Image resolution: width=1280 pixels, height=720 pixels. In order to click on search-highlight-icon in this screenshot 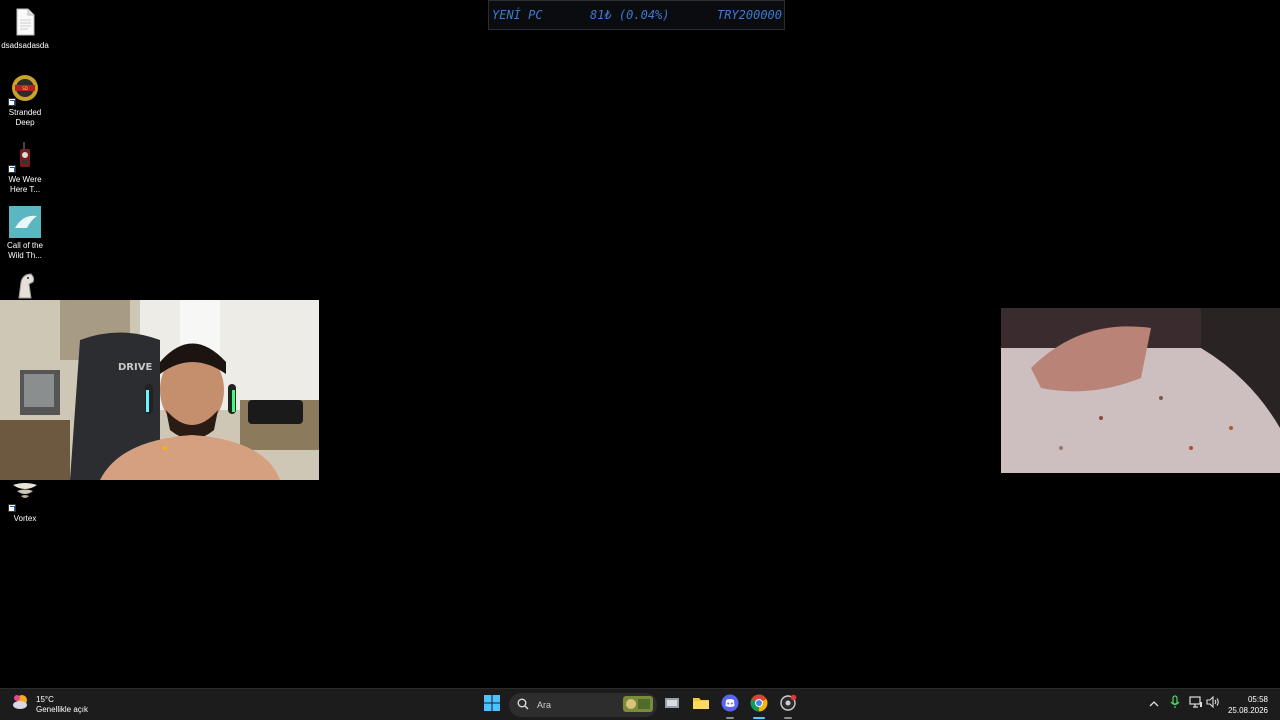, I will do `click(638, 705)`.